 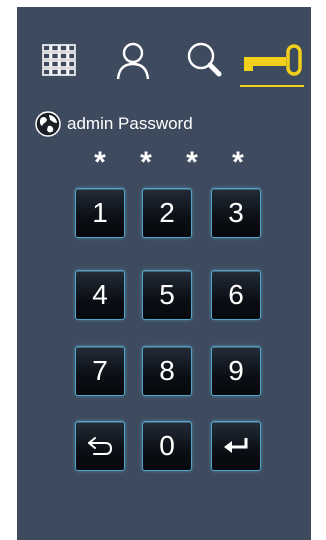 What do you see at coordinates (48, 124) in the screenshot?
I see `globe-icon` at bounding box center [48, 124].